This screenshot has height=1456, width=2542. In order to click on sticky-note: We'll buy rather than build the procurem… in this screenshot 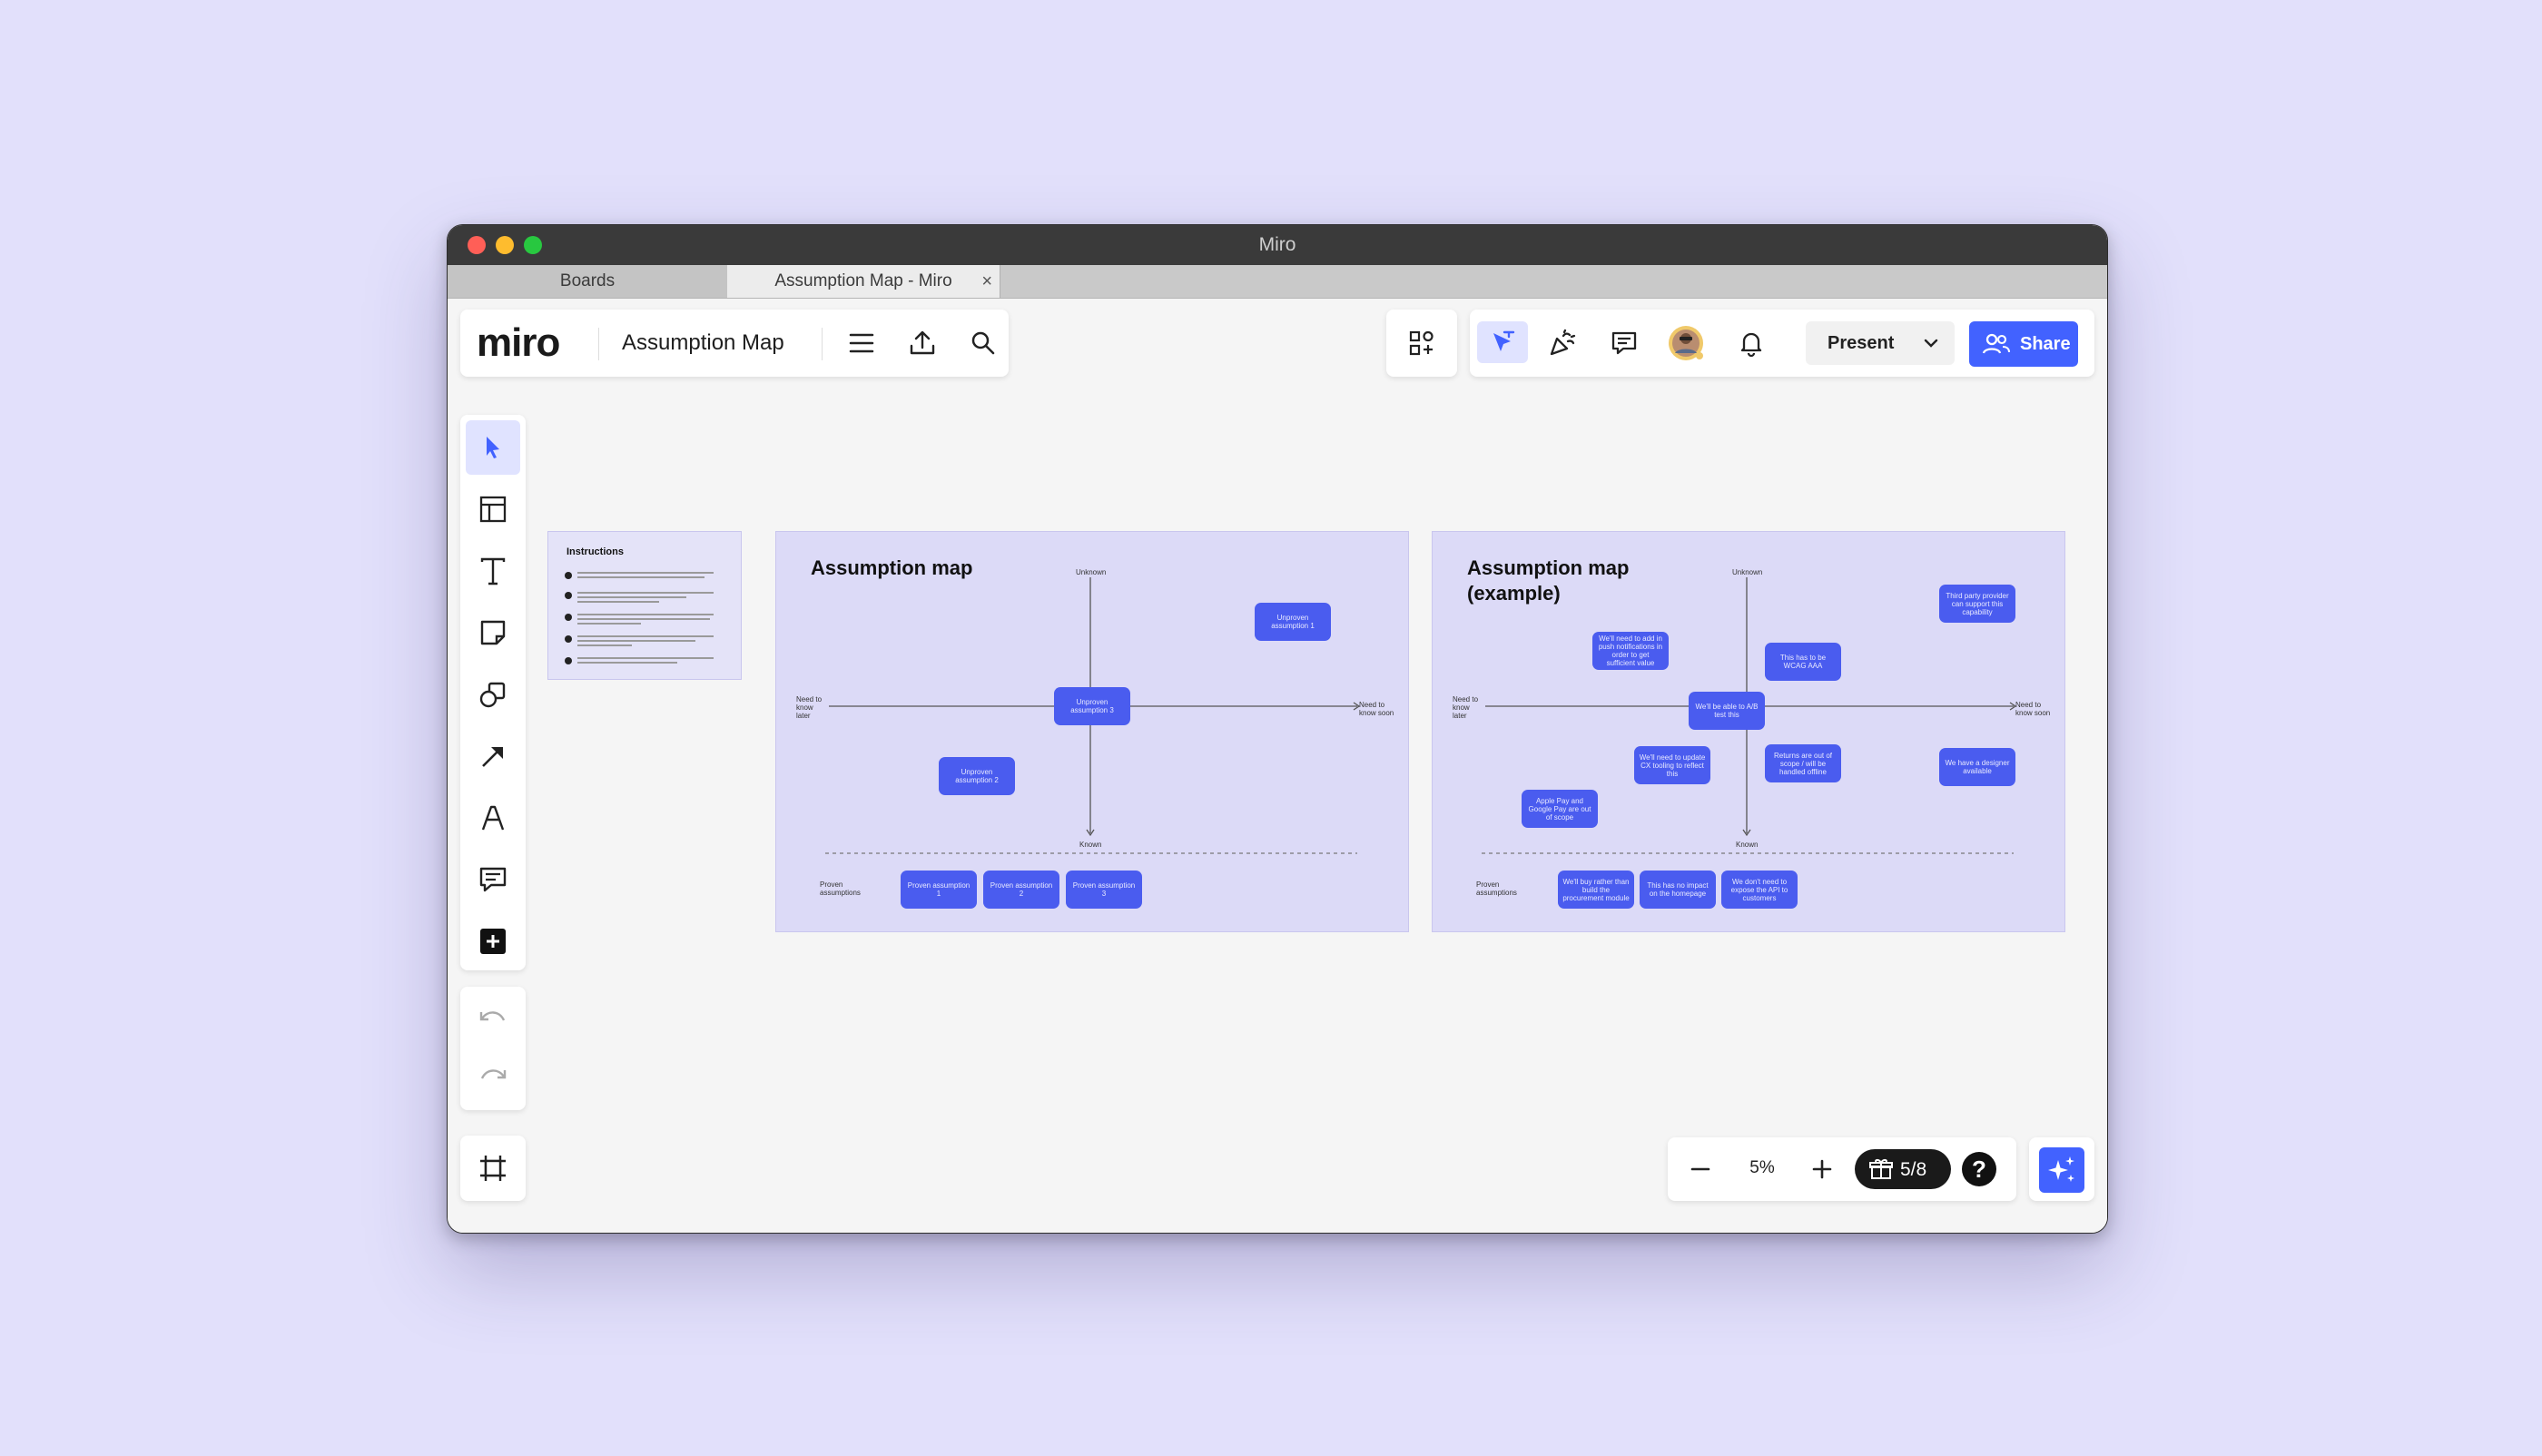, I will do `click(1596, 890)`.